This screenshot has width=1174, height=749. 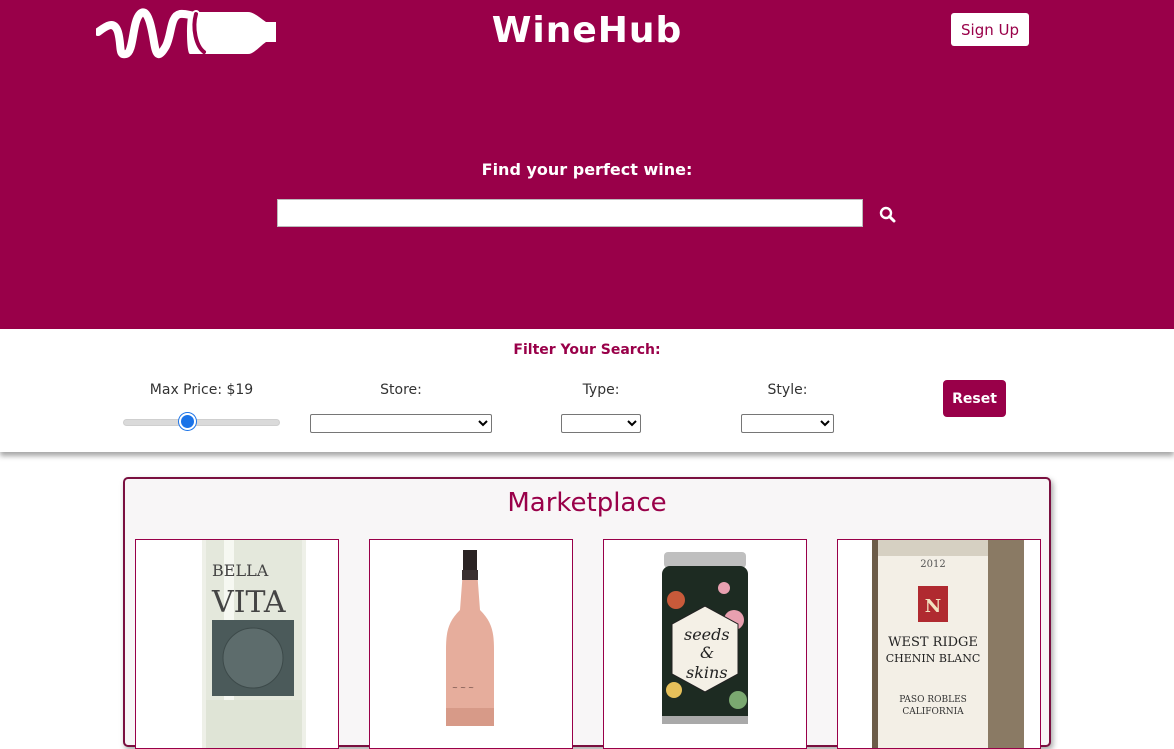 I want to click on product-label-text: WEST RIDGE, so click(x=933, y=642).